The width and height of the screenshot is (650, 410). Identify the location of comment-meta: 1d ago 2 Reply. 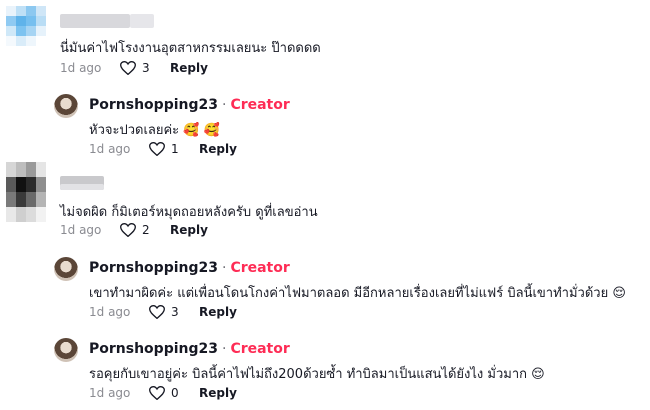
(134, 230).